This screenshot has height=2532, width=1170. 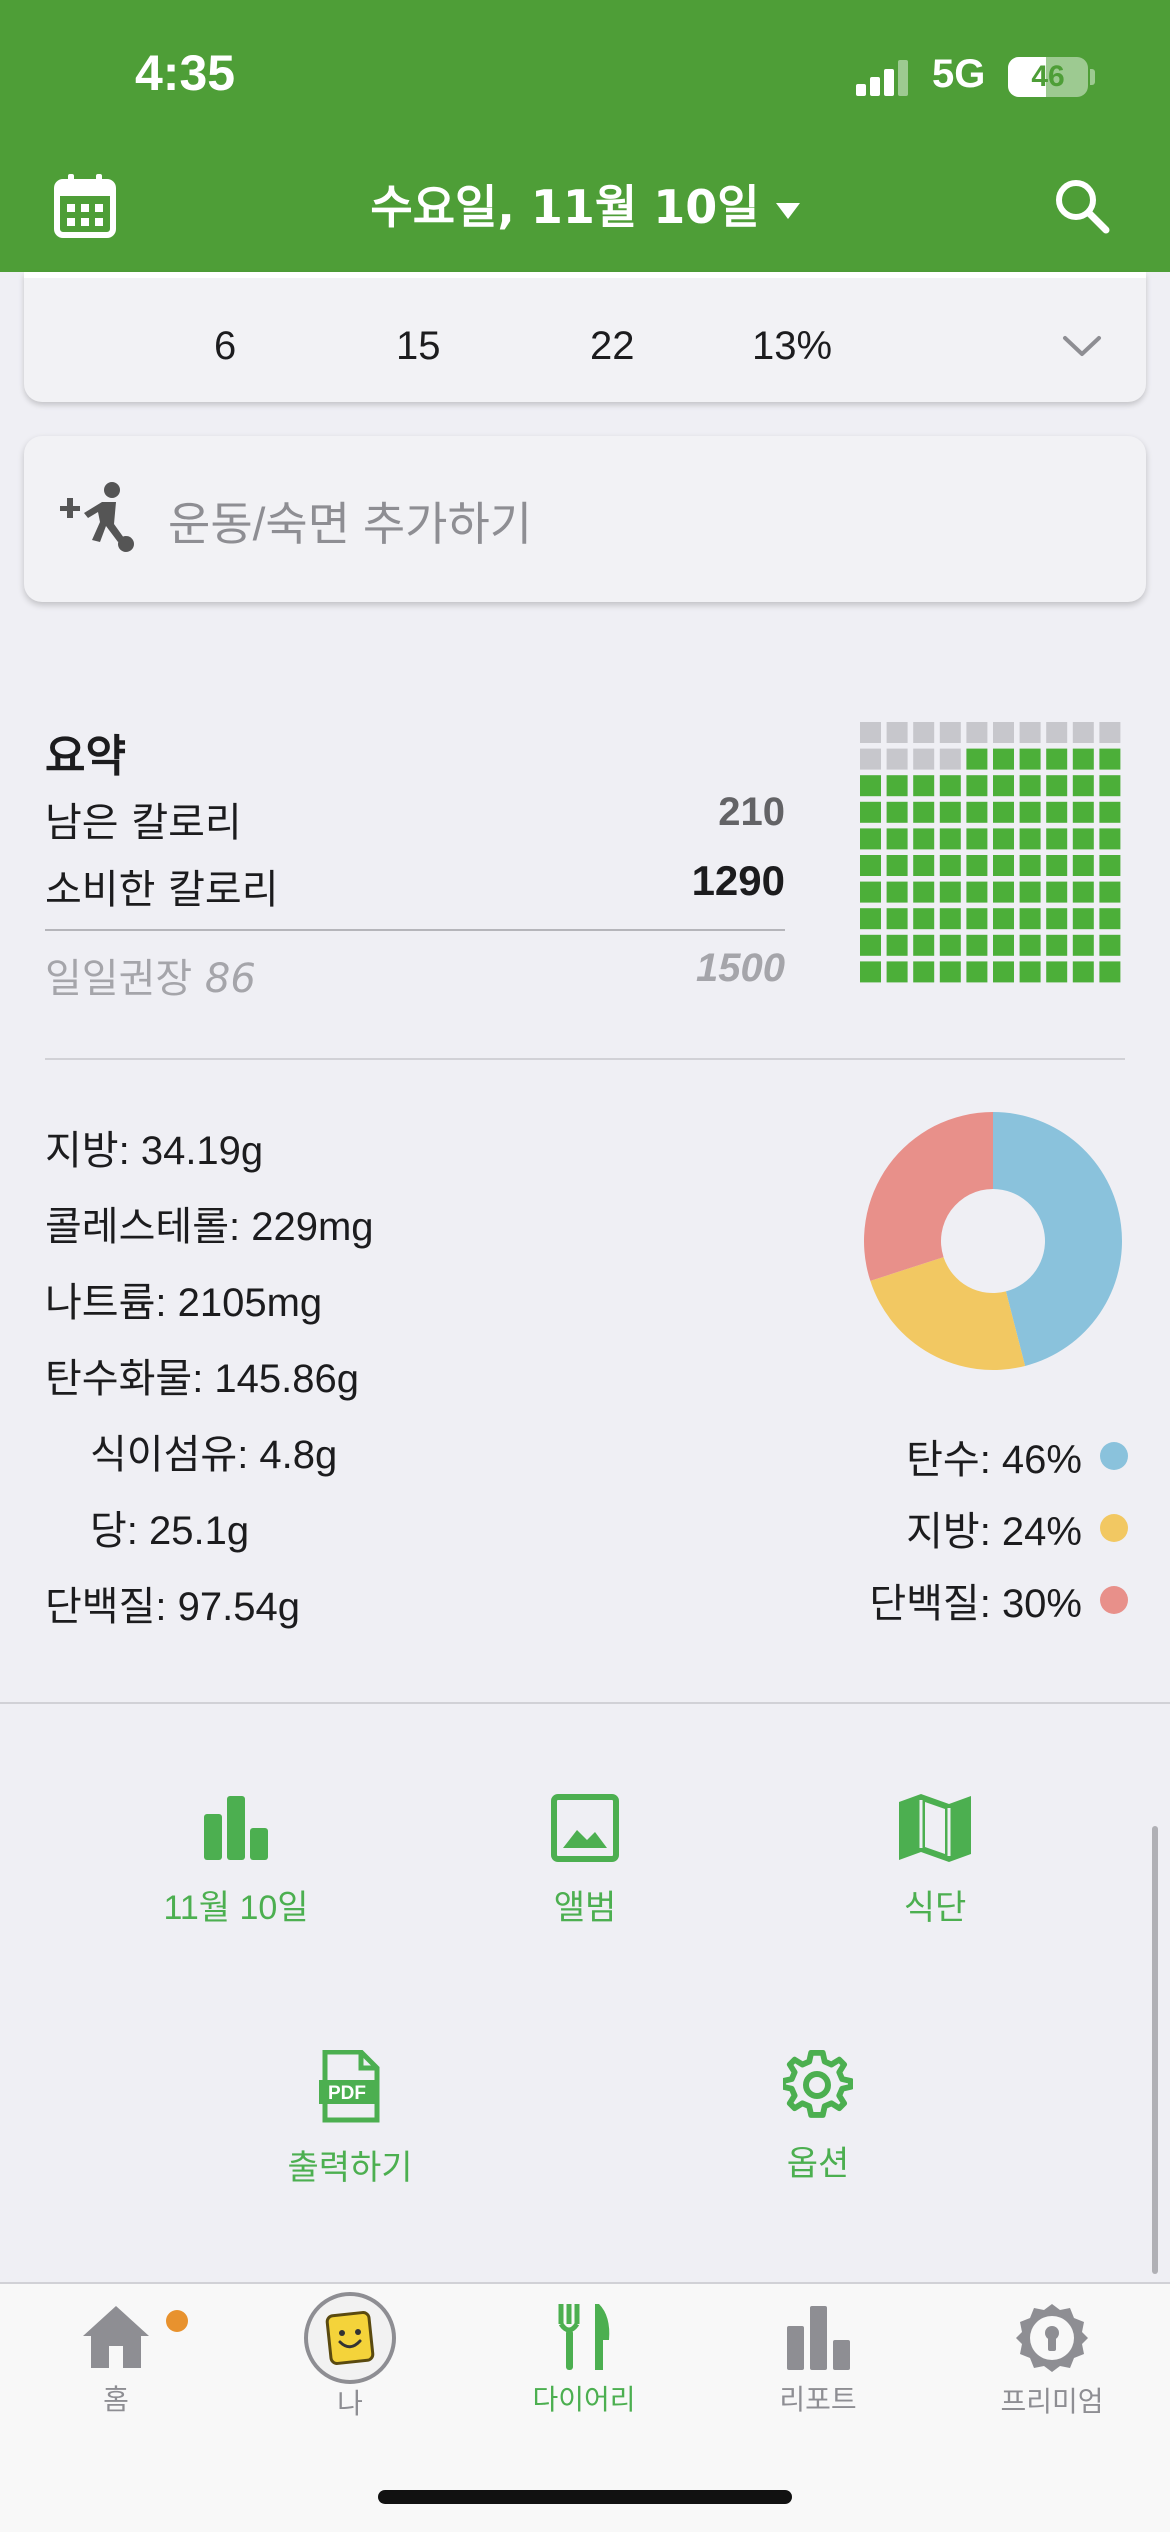 What do you see at coordinates (85, 205) in the screenshot?
I see `calendar-icon` at bounding box center [85, 205].